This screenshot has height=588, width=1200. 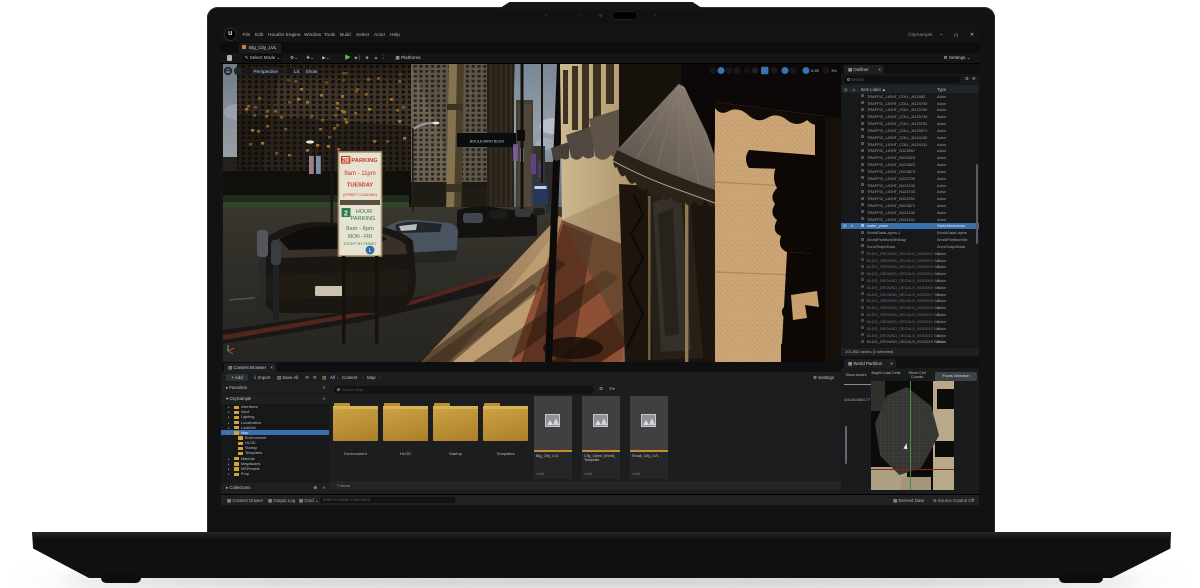 What do you see at coordinates (364, 212) in the screenshot?
I see `svg-text: HOUR` at bounding box center [364, 212].